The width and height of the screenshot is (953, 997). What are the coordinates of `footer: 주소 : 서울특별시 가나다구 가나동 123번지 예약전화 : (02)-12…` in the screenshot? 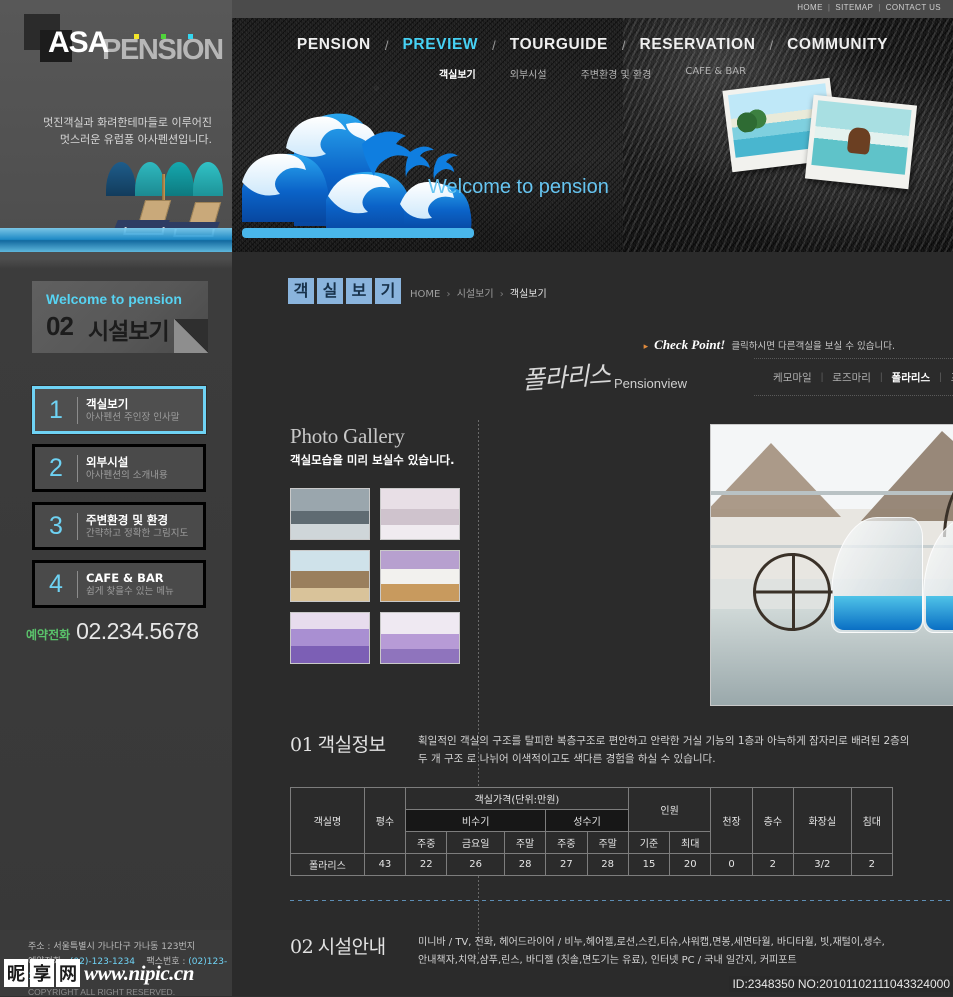 It's located at (116, 963).